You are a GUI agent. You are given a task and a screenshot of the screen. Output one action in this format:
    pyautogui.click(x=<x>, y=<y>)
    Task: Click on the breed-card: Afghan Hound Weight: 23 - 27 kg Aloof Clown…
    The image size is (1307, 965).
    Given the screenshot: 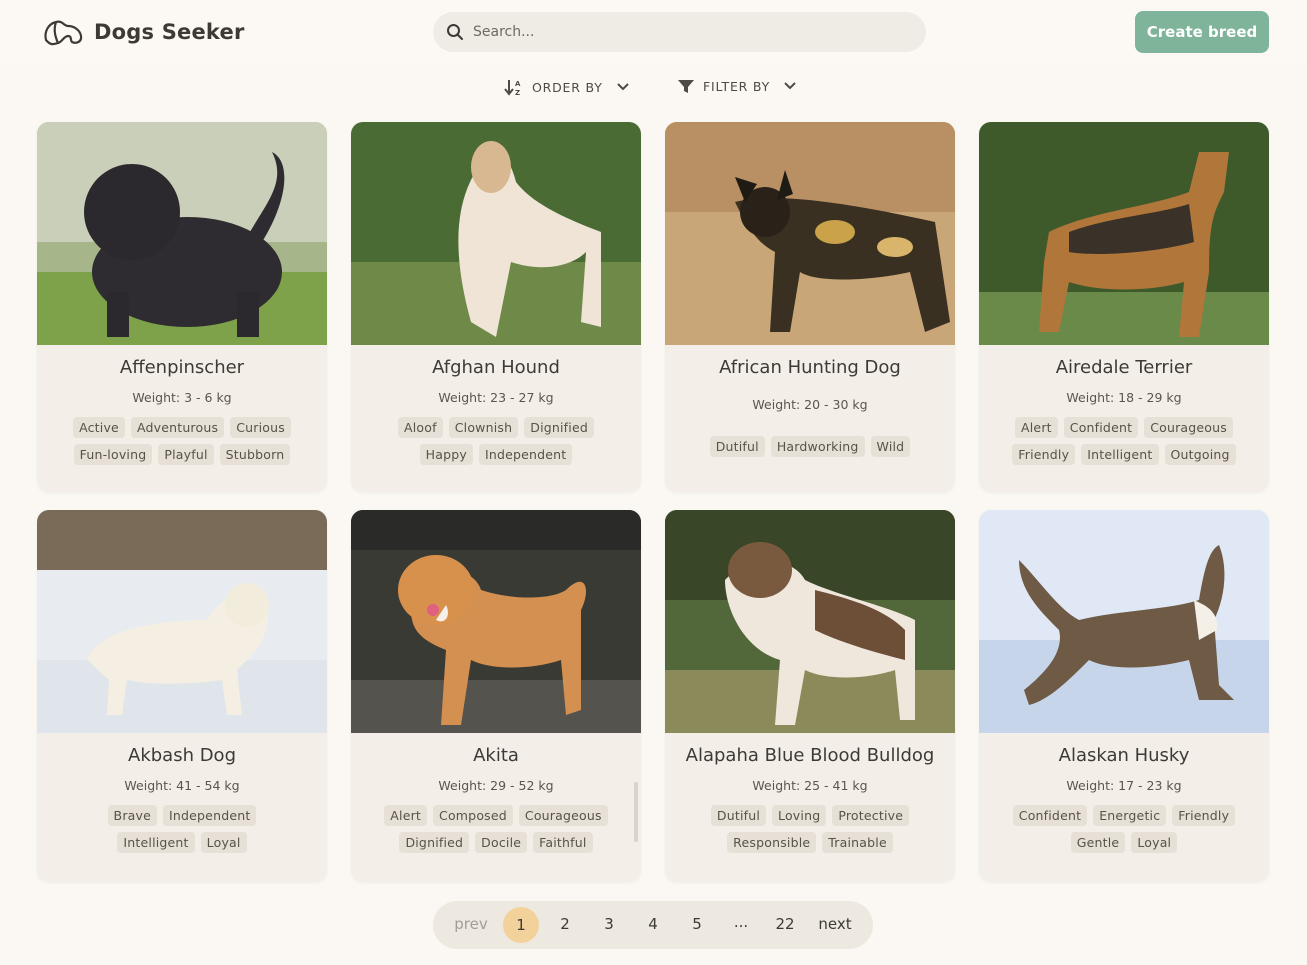 What is the action you would take?
    pyautogui.click(x=496, y=307)
    